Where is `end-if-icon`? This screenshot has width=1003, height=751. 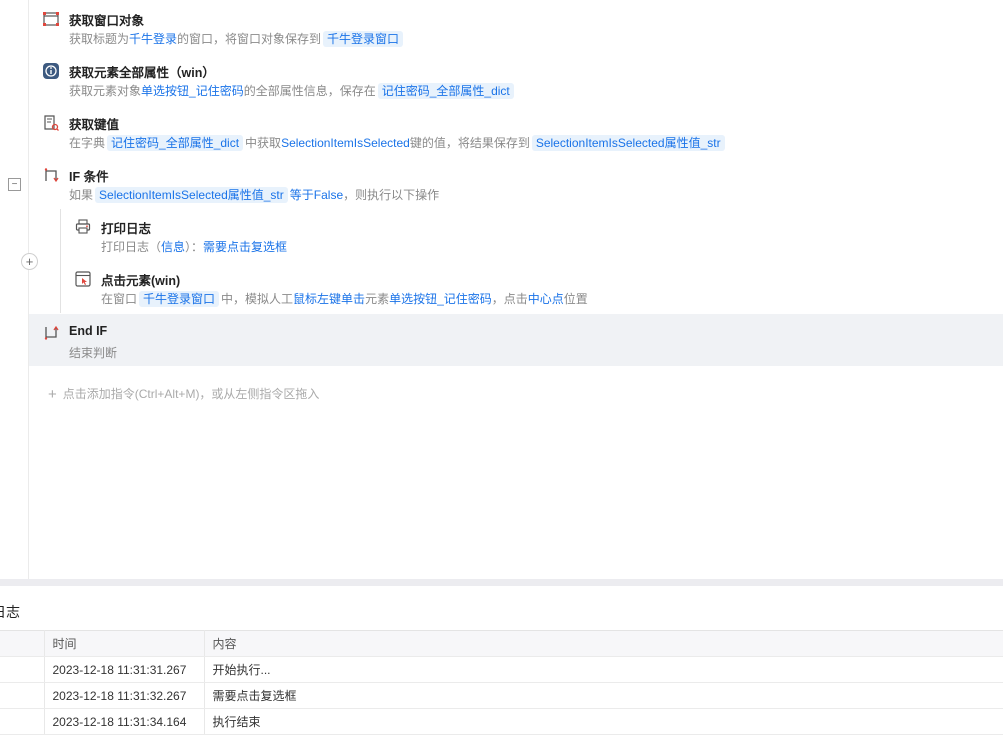
end-if-icon is located at coordinates (51, 333).